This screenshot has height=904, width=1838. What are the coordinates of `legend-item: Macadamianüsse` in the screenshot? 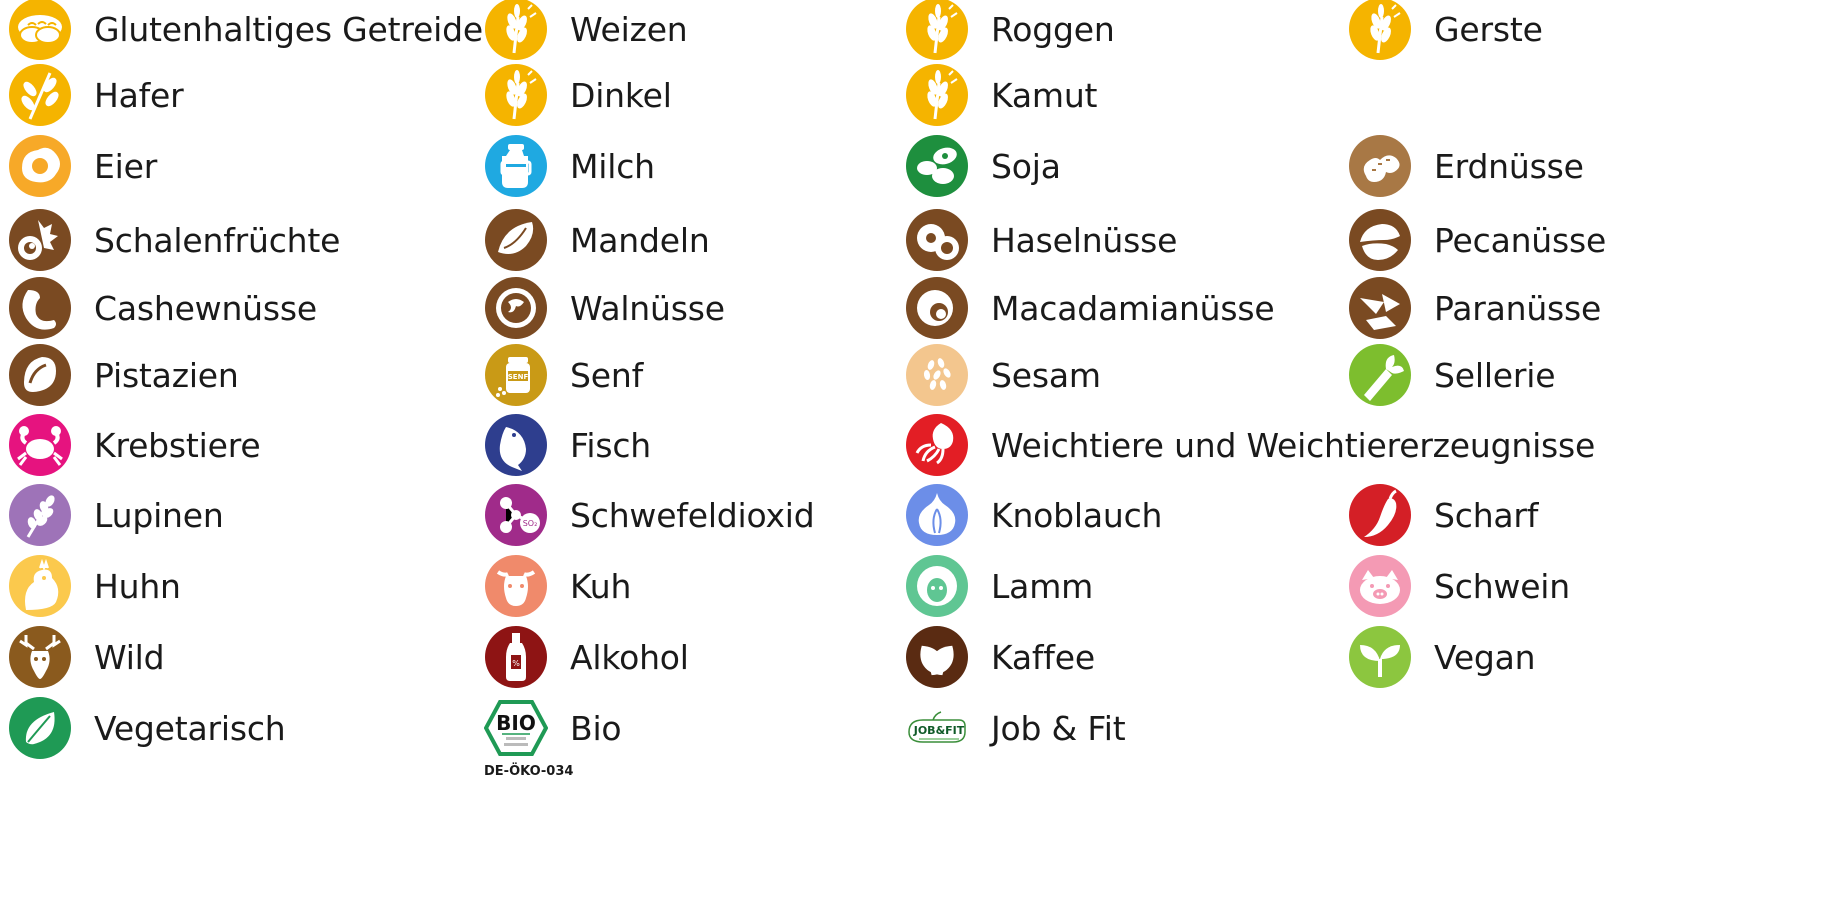 It's located at (1090, 308).